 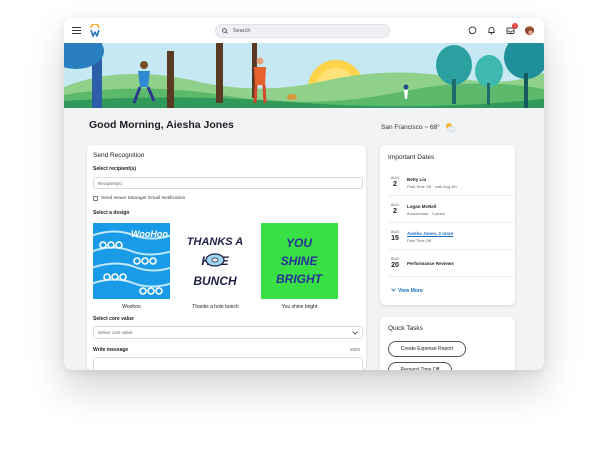 What do you see at coordinates (149, 234) in the screenshot?
I see `woohoo-art-text: WooHoo` at bounding box center [149, 234].